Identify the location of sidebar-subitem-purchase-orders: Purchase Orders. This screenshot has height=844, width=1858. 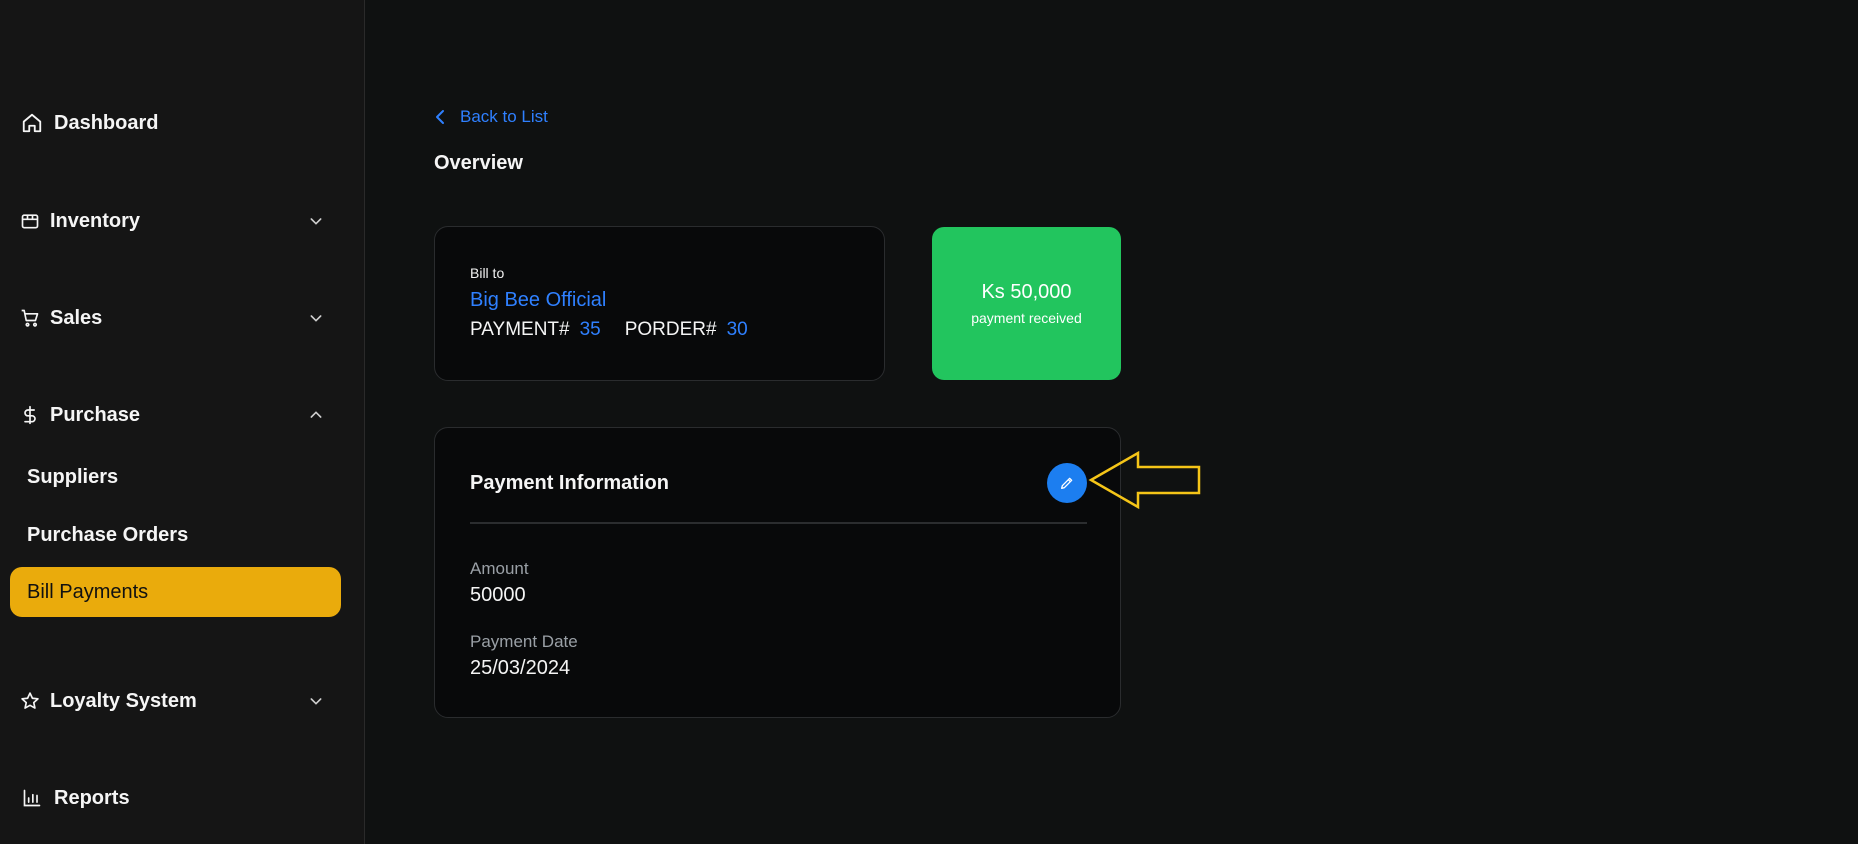
(175, 535).